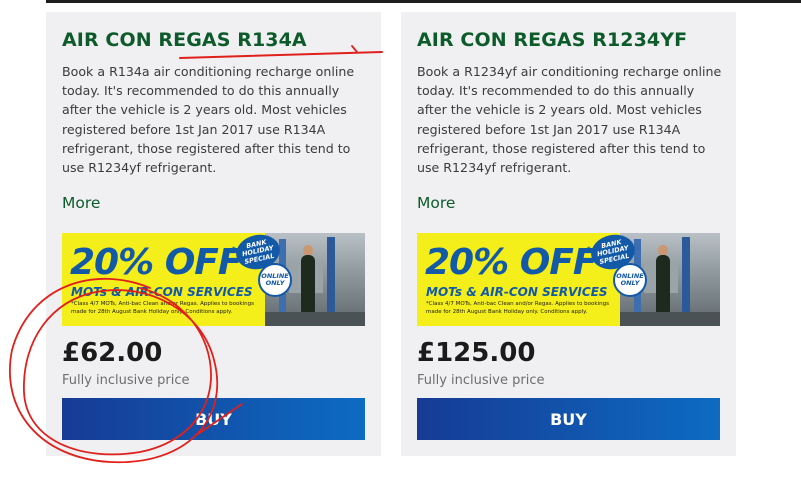 This screenshot has height=483, width=801. Describe the element at coordinates (423, 1) in the screenshot. I see `top-border-strip` at that location.